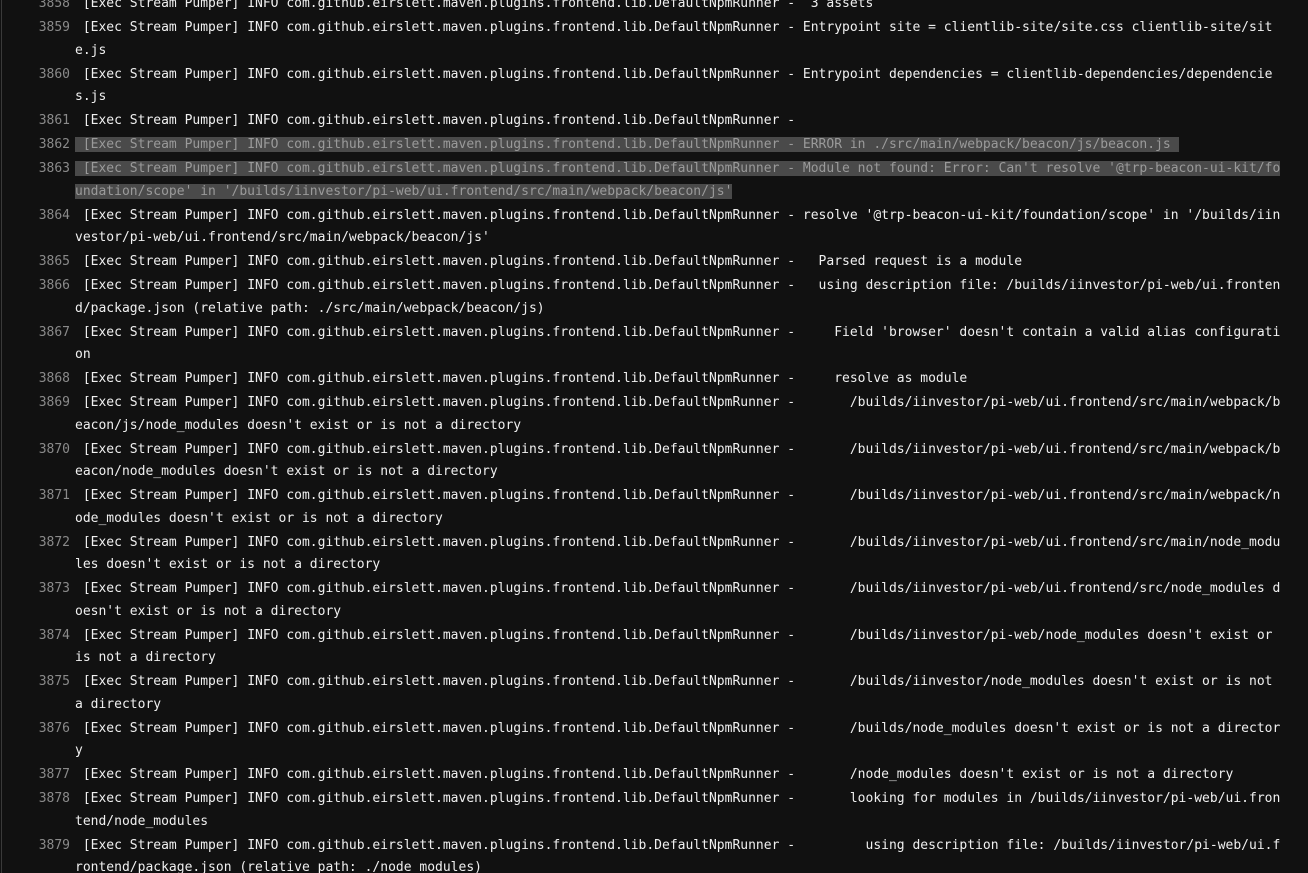 Image resolution: width=1308 pixels, height=873 pixels. I want to click on line-number: 3871, so click(36, 496).